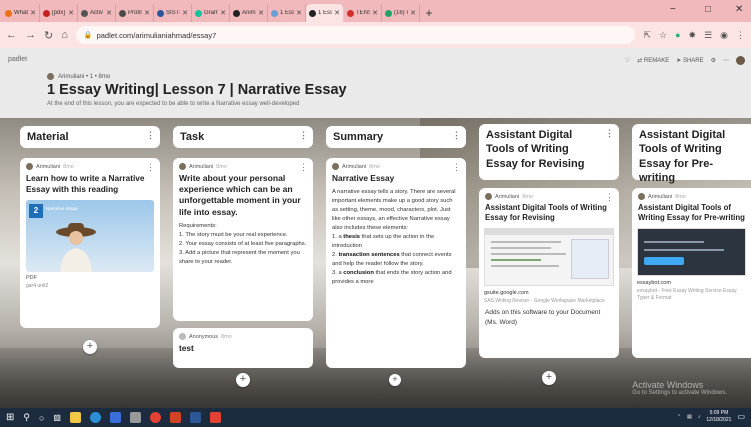 The image size is (751, 427). Describe the element at coordinates (396, 137) in the screenshot. I see `column-header-summary: Summary ⋮` at that location.